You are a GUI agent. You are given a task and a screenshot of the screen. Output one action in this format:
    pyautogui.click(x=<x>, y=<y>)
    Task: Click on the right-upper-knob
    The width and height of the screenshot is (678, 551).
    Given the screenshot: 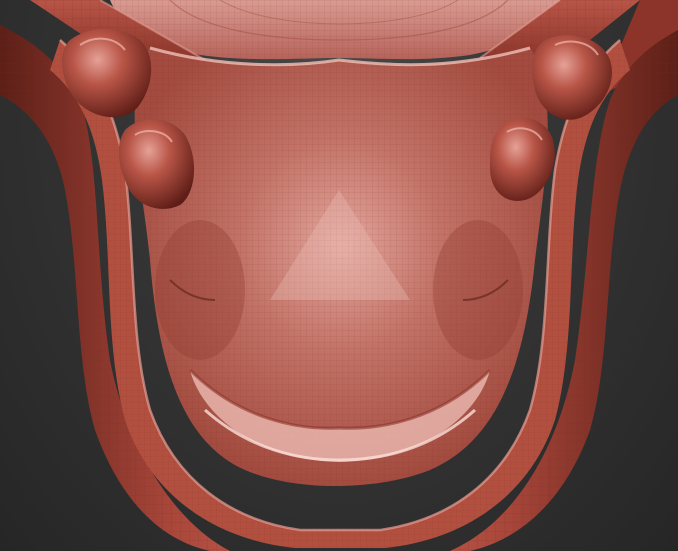 What is the action you would take?
    pyautogui.click(x=572, y=77)
    